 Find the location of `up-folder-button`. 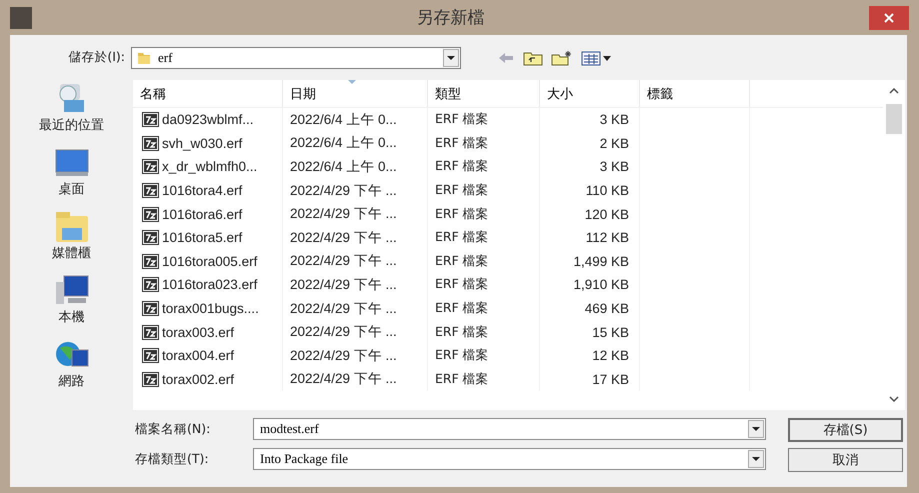

up-folder-button is located at coordinates (533, 58).